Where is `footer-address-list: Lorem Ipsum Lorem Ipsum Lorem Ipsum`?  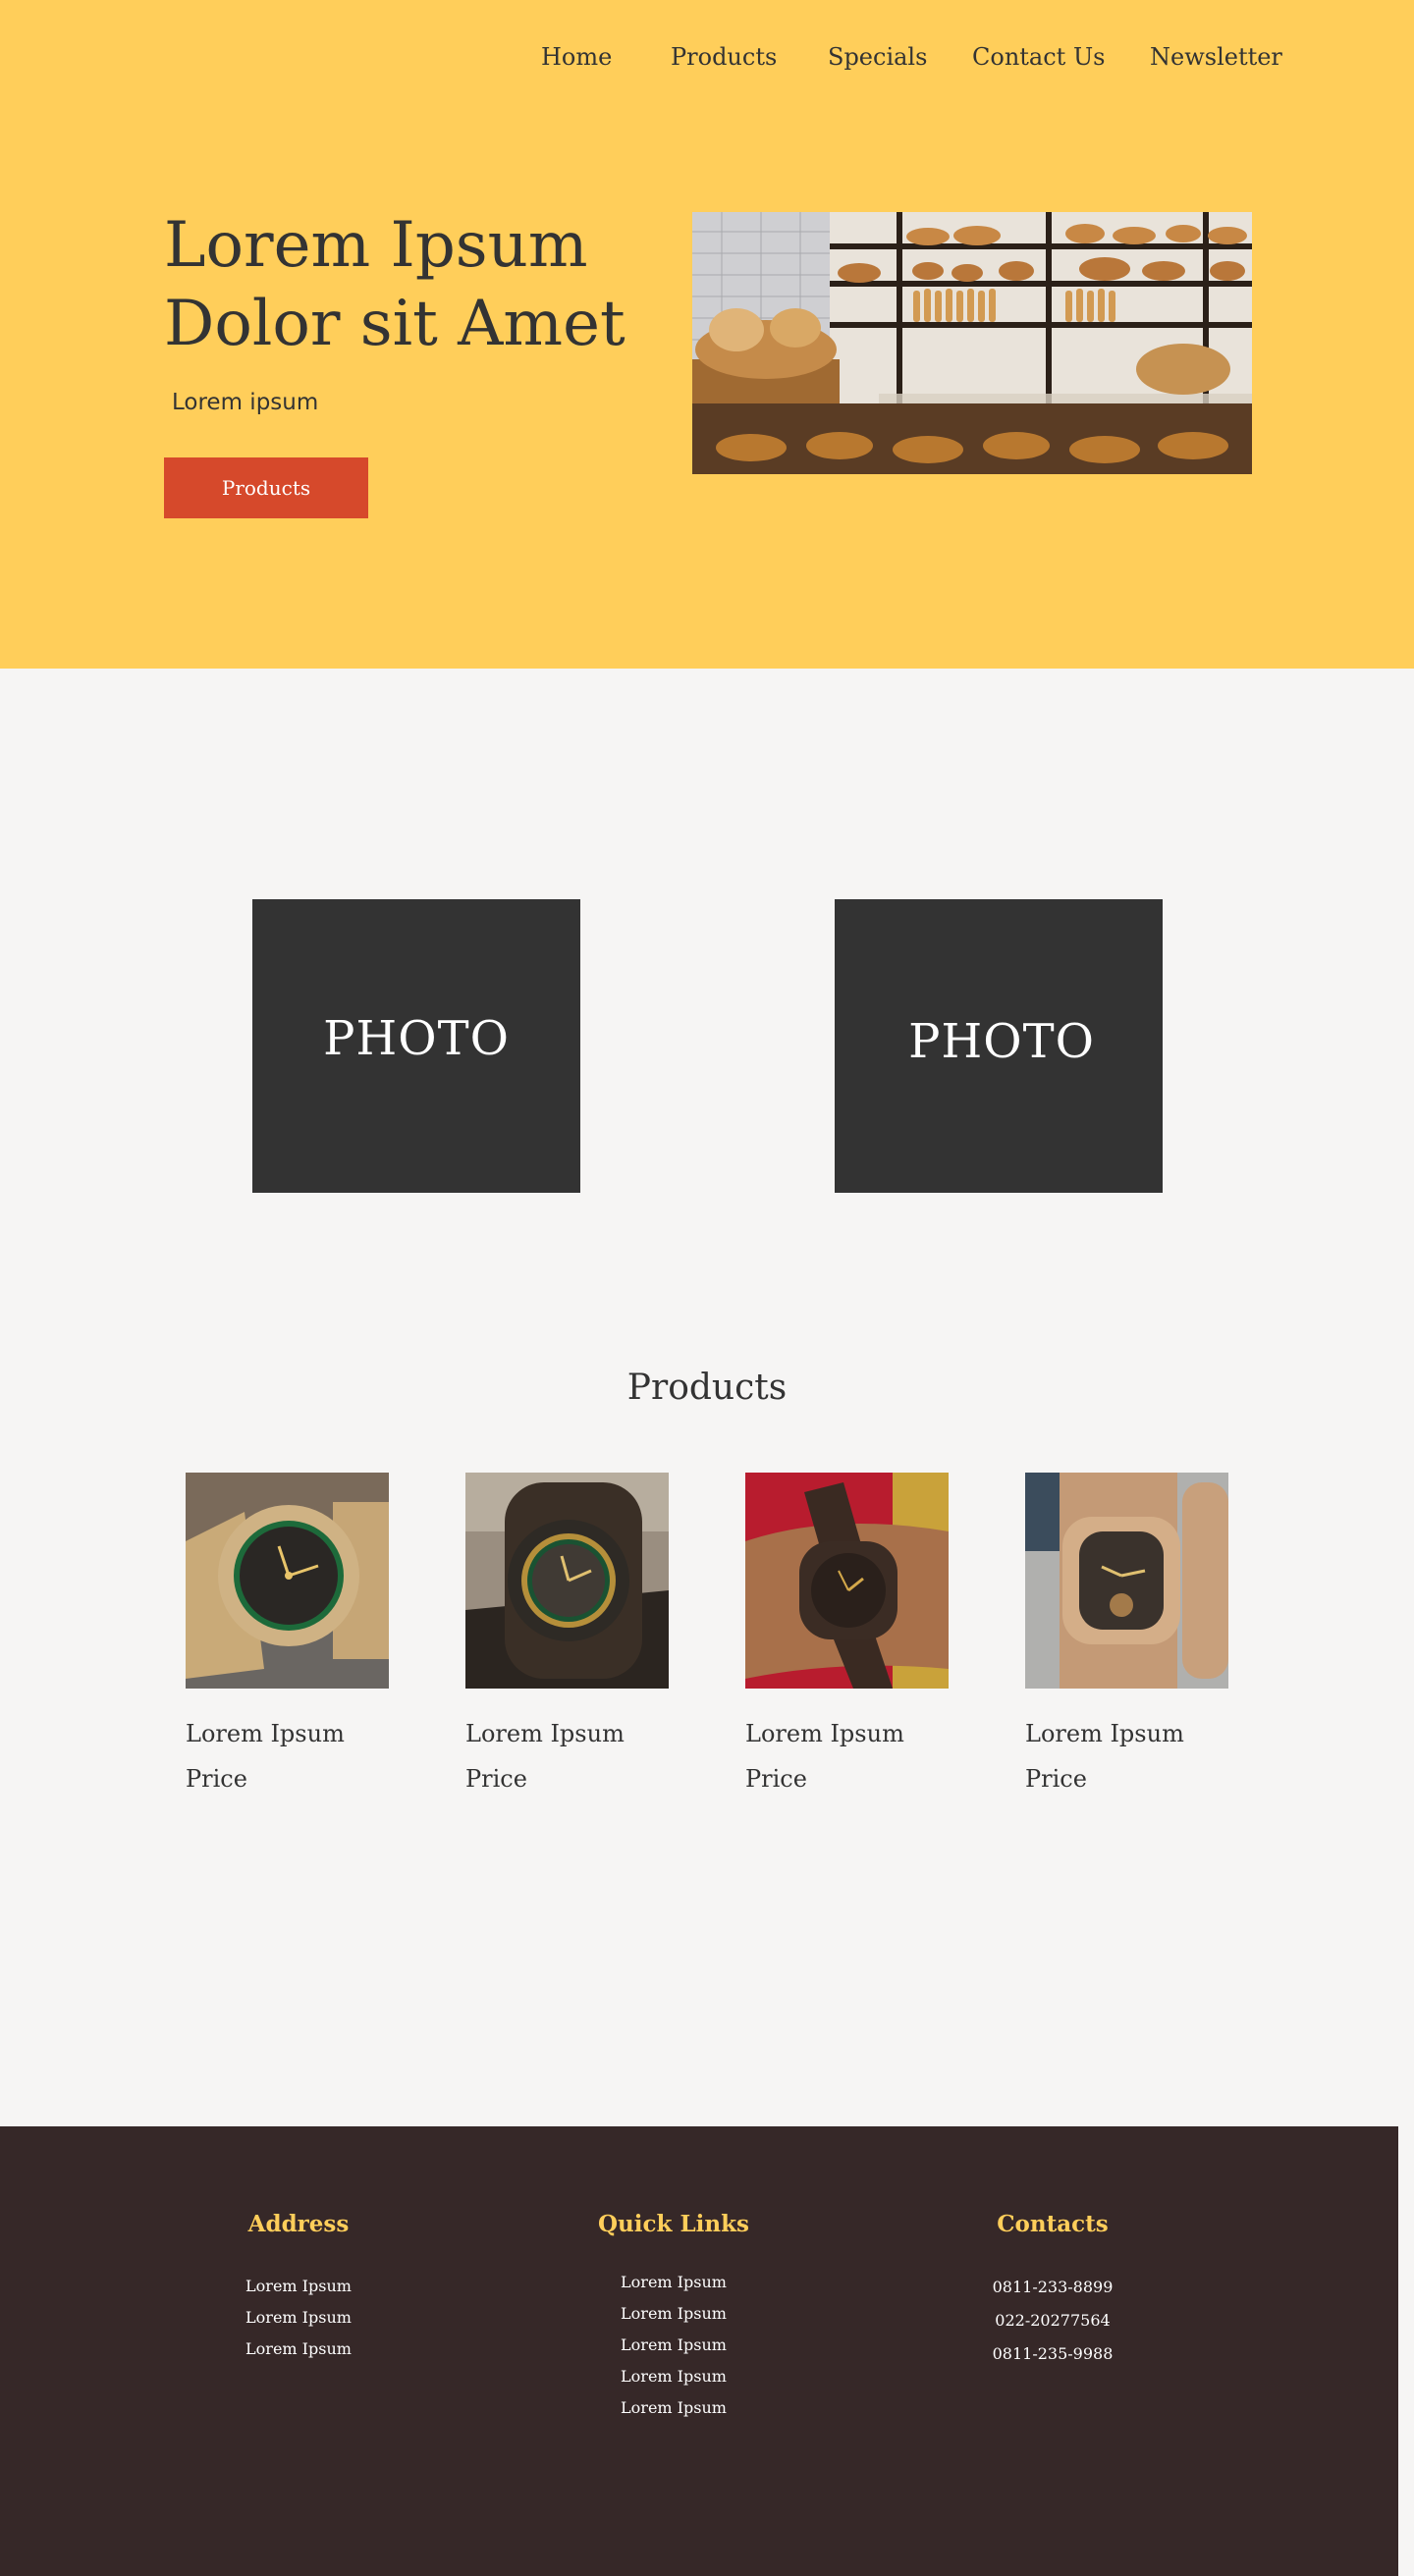 footer-address-list: Lorem Ipsum Lorem Ipsum Lorem Ipsum is located at coordinates (298, 2318).